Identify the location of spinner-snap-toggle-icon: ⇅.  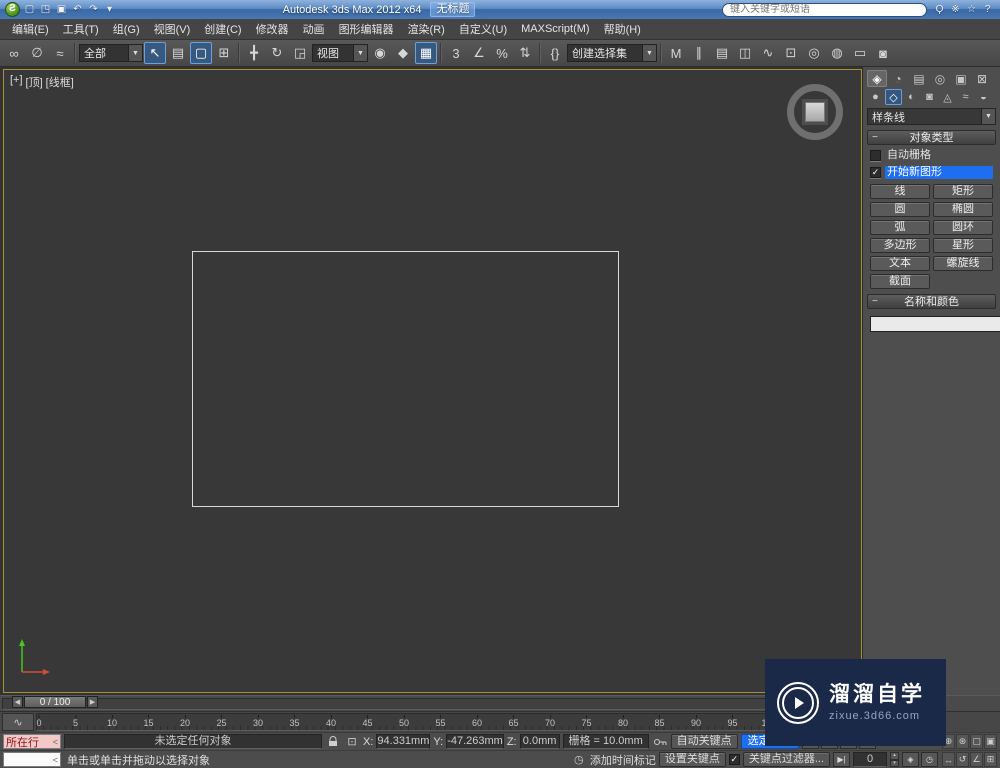
(525, 53).